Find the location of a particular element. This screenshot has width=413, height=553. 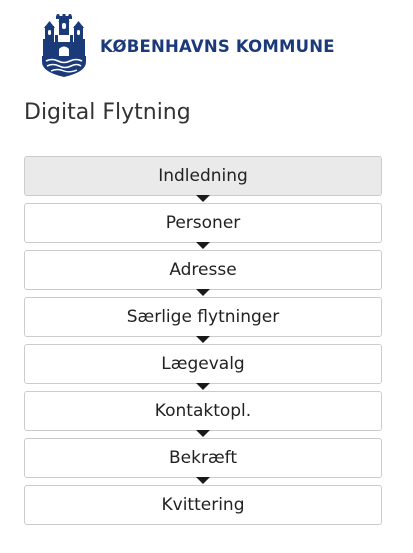

step-label: Bekræft is located at coordinates (203, 458).